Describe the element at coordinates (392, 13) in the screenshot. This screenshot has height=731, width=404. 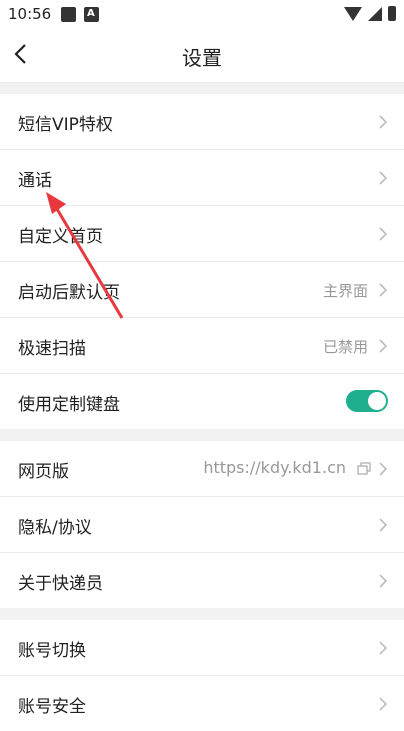
I see `battery-icon` at that location.